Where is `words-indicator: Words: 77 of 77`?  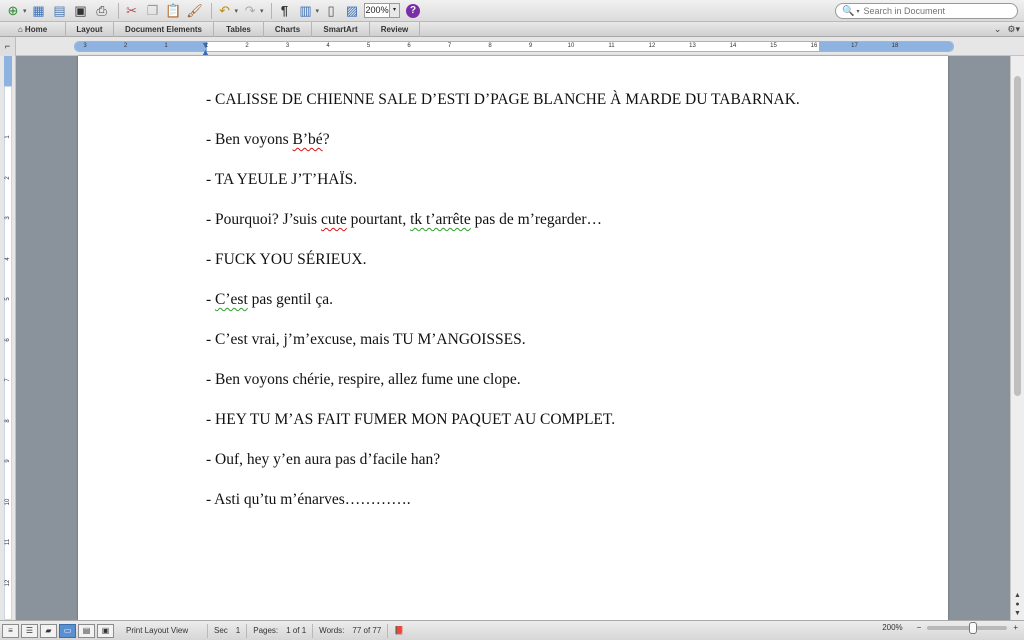
words-indicator: Words: 77 of 77 is located at coordinates (351, 630).